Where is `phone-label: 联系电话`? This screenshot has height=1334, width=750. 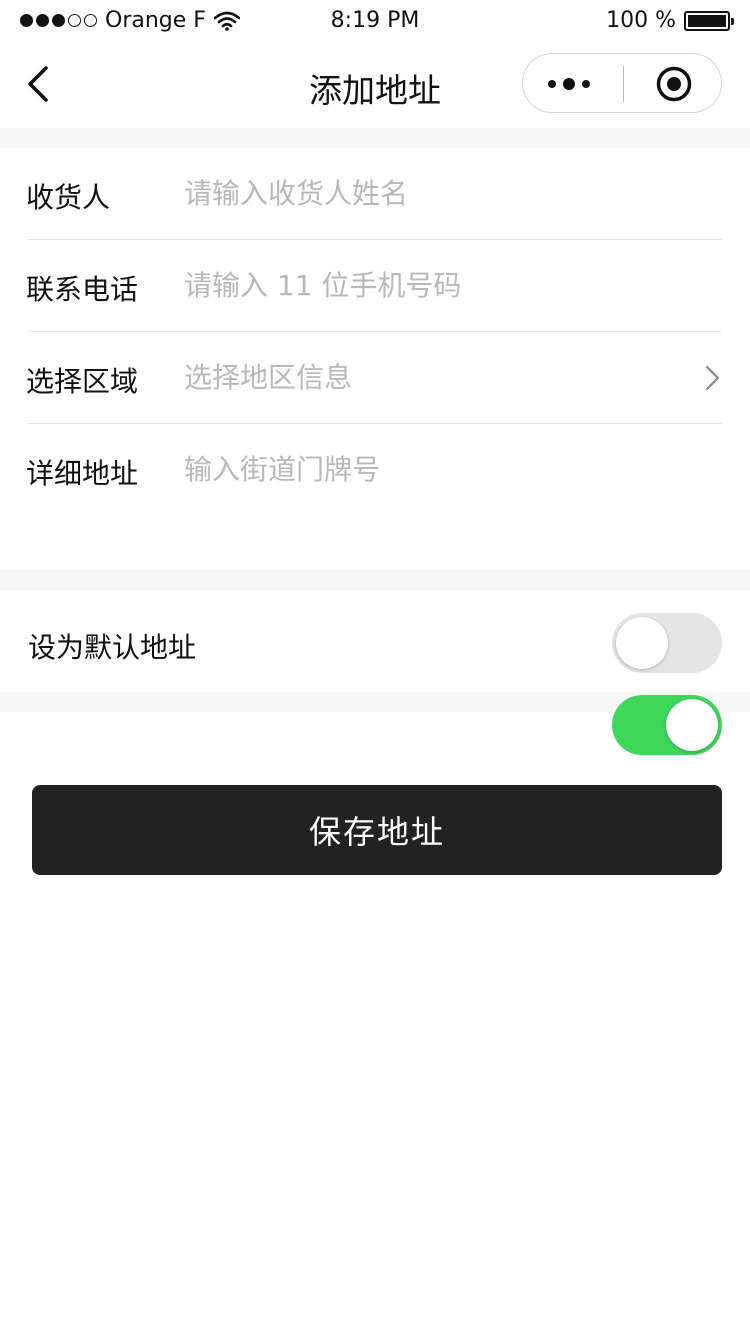
phone-label: 联系电话 is located at coordinates (82, 289).